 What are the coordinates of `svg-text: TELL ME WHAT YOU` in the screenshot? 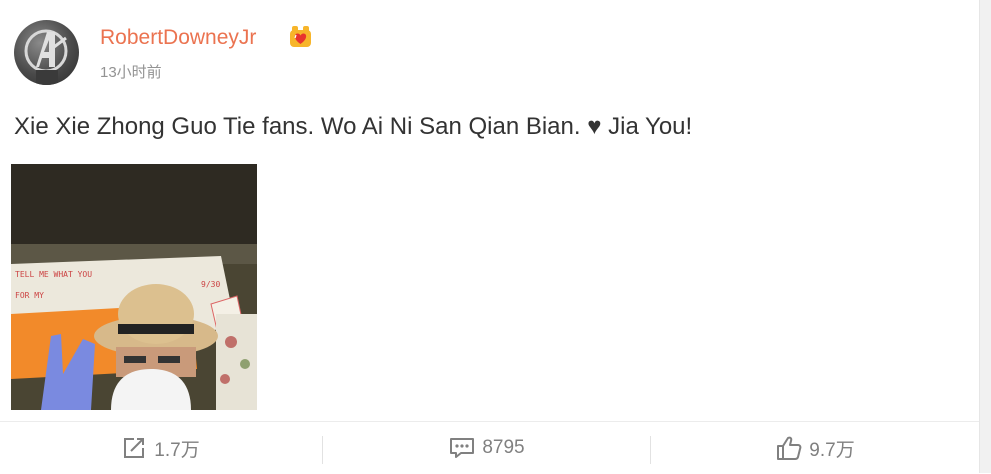 It's located at (53, 274).